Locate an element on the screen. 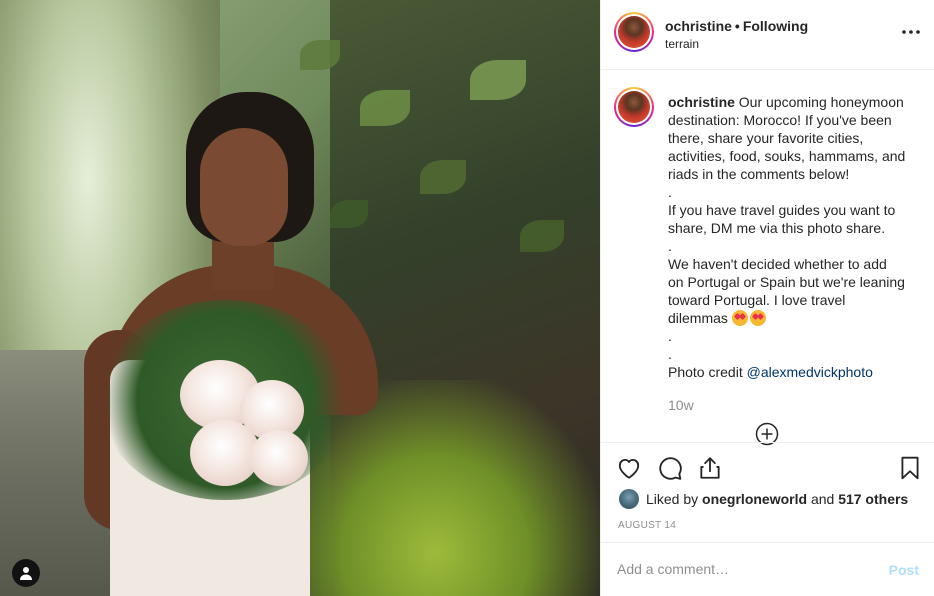  post-header: ochristine • Following terrain is located at coordinates (767, 35).